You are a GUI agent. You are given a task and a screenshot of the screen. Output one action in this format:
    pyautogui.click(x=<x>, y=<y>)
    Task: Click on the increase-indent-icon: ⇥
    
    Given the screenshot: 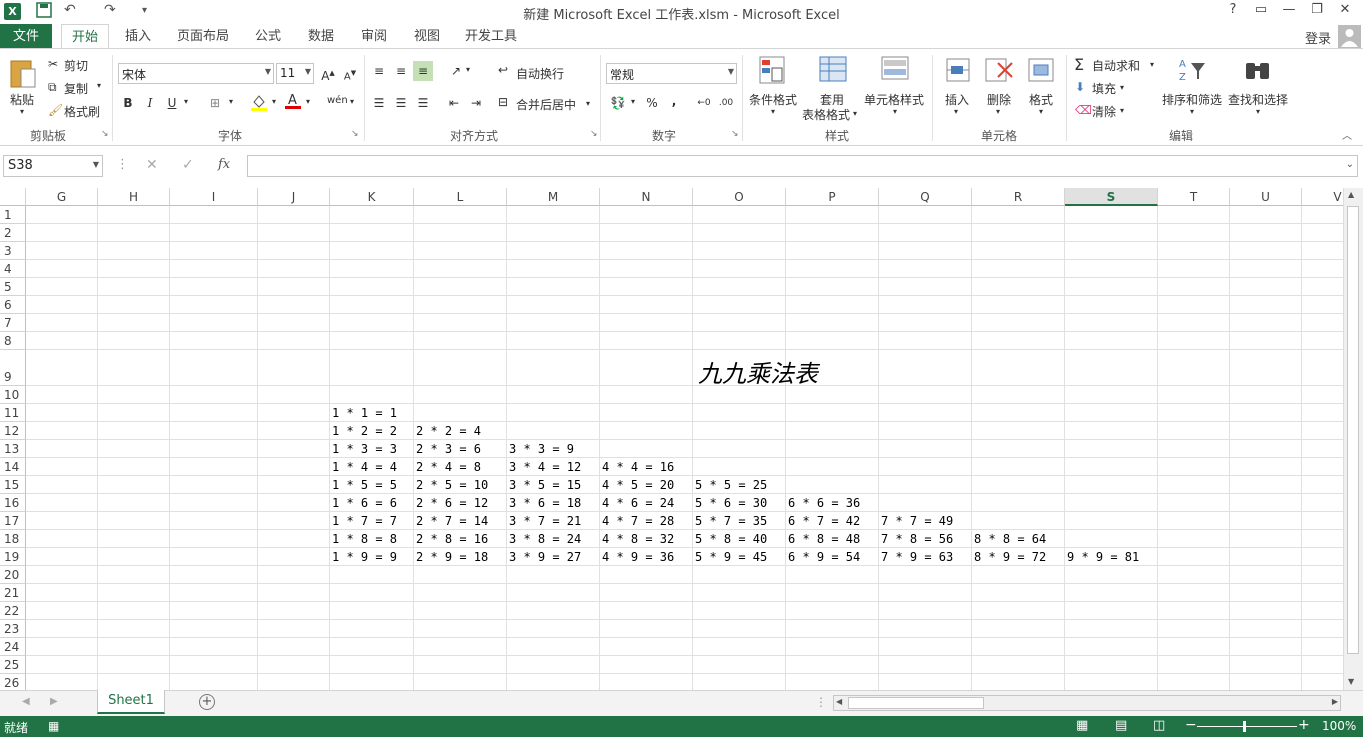 What is the action you would take?
    pyautogui.click(x=476, y=103)
    